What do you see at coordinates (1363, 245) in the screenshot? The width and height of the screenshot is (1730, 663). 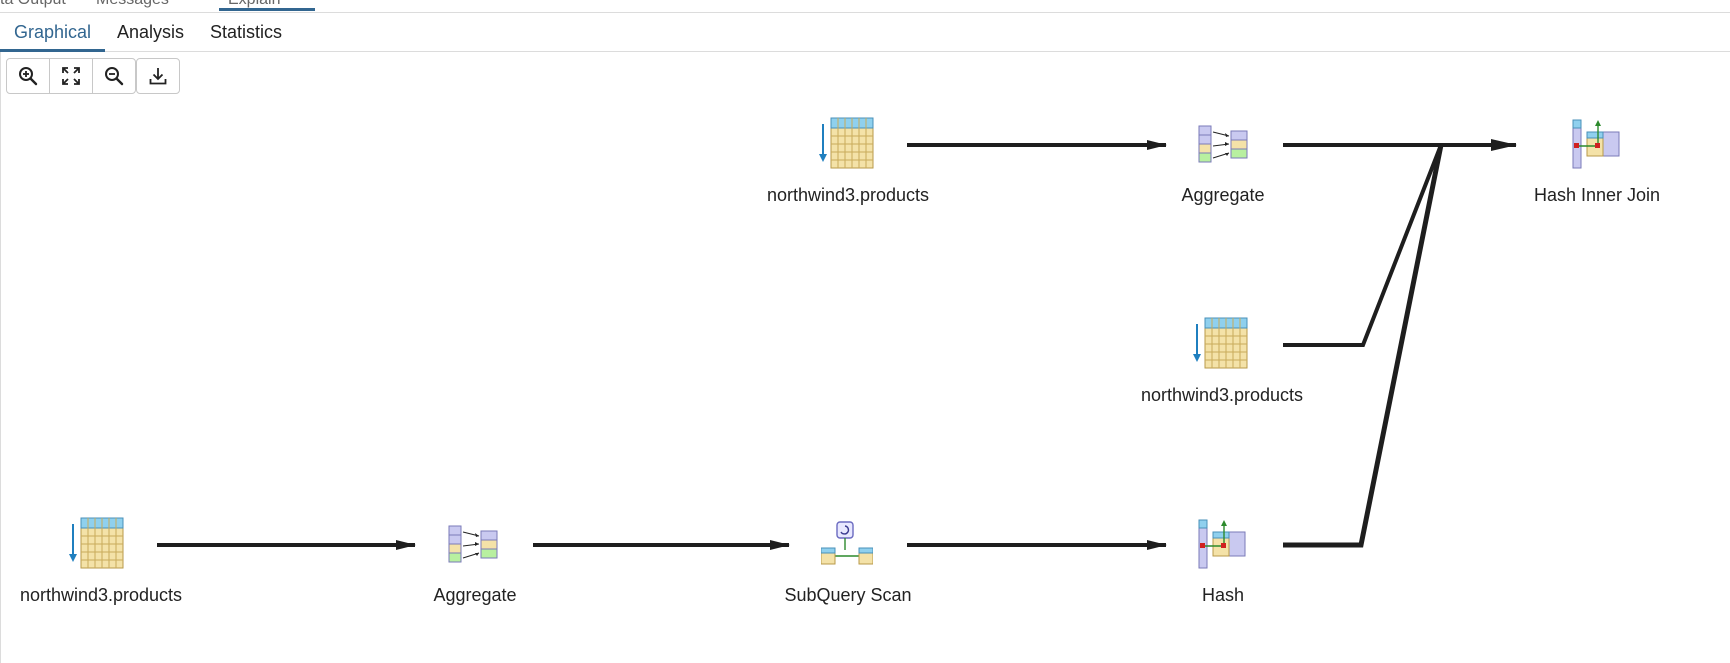 I see `edge-scan-mid-to-join` at bounding box center [1363, 245].